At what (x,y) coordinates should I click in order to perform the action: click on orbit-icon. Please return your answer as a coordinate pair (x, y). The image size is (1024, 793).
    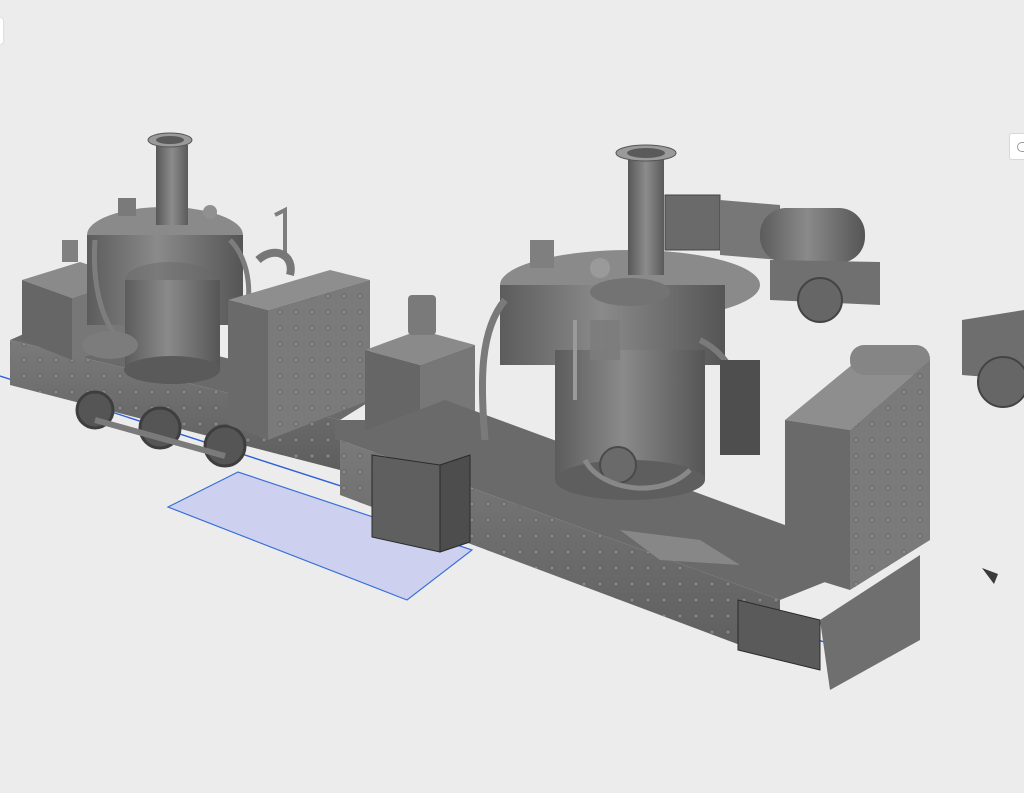
    Looking at the image, I should click on (1020, 147).